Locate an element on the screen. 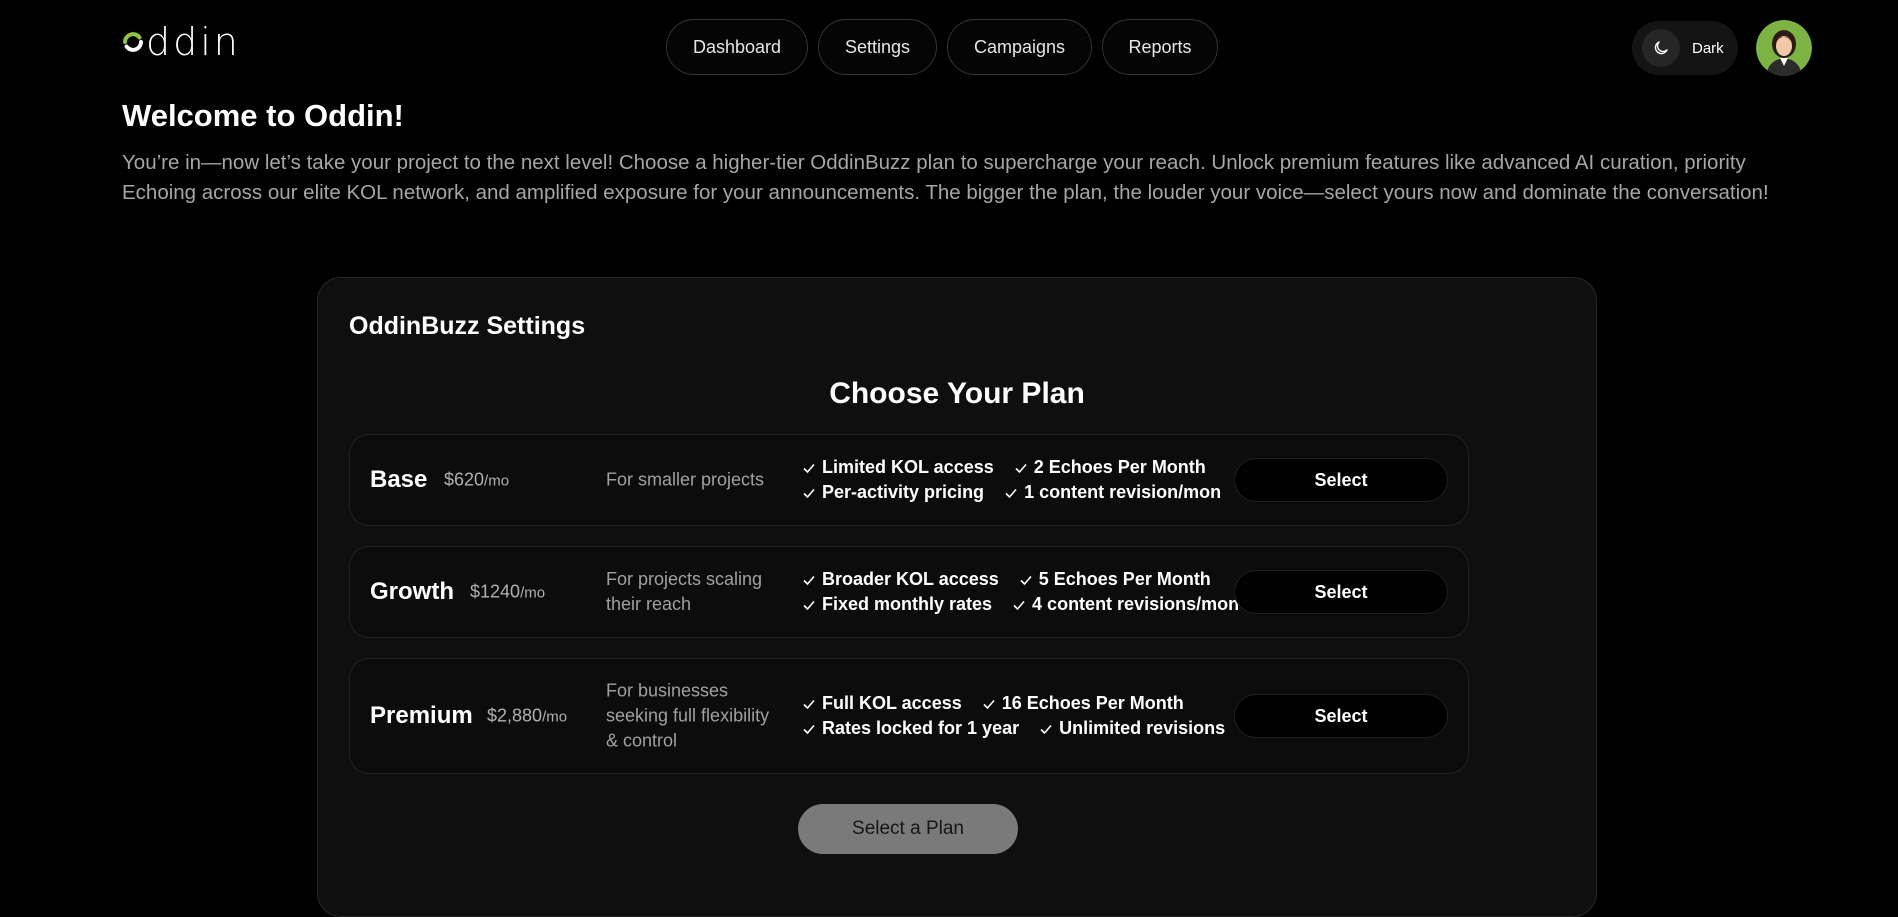 The height and width of the screenshot is (917, 1898). nav-reports: Reports is located at coordinates (1160, 47).